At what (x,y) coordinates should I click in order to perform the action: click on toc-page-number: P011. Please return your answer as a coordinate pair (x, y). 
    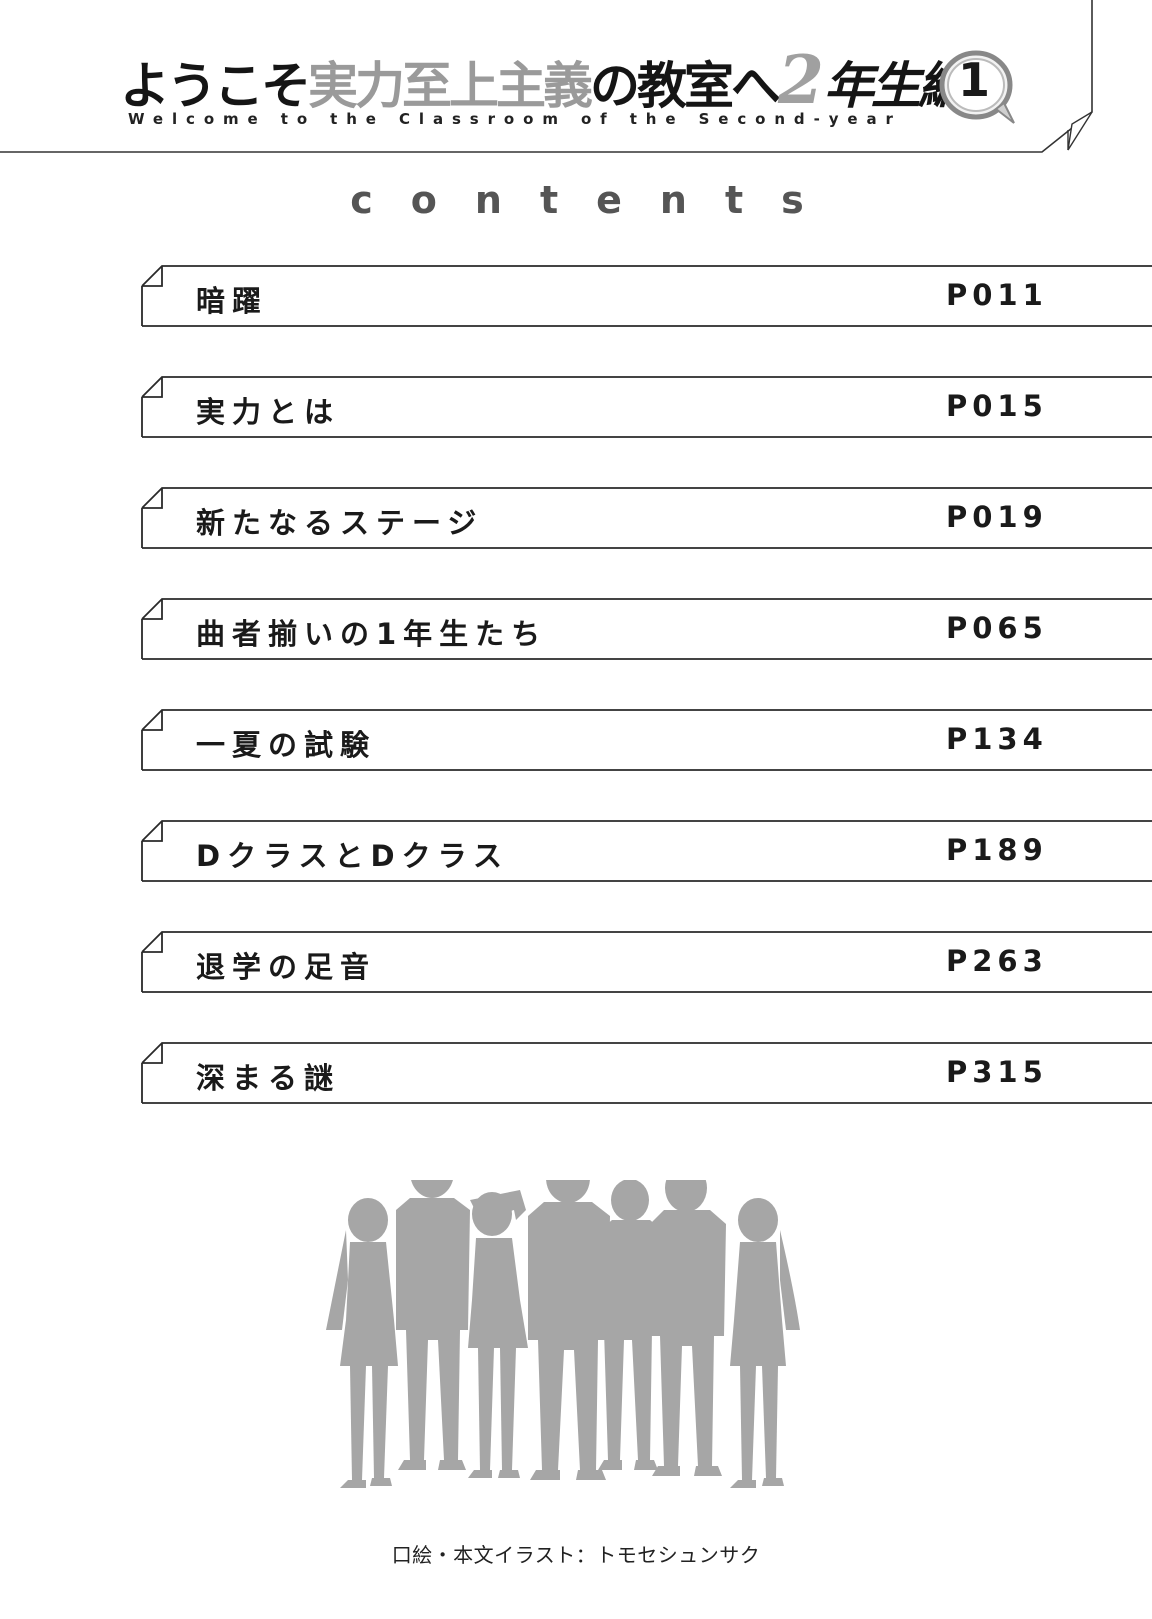
    Looking at the image, I should click on (997, 295).